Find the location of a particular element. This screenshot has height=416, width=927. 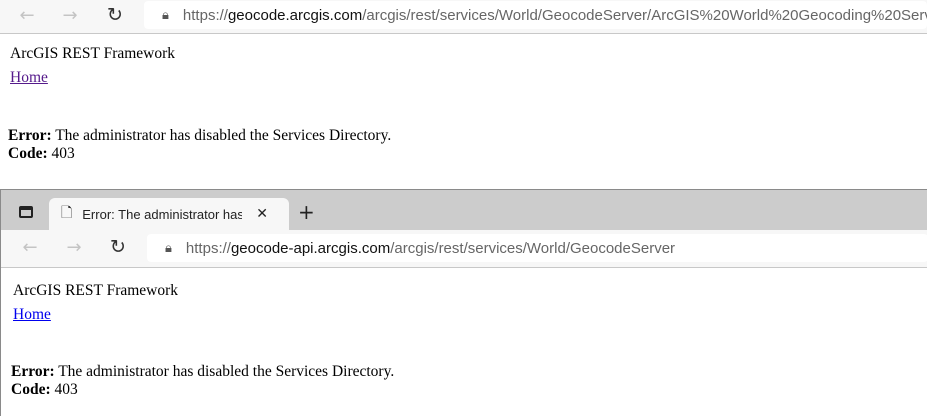

tab-error: 🗋 Error: The administrator has disal ✕ is located at coordinates (169, 214).